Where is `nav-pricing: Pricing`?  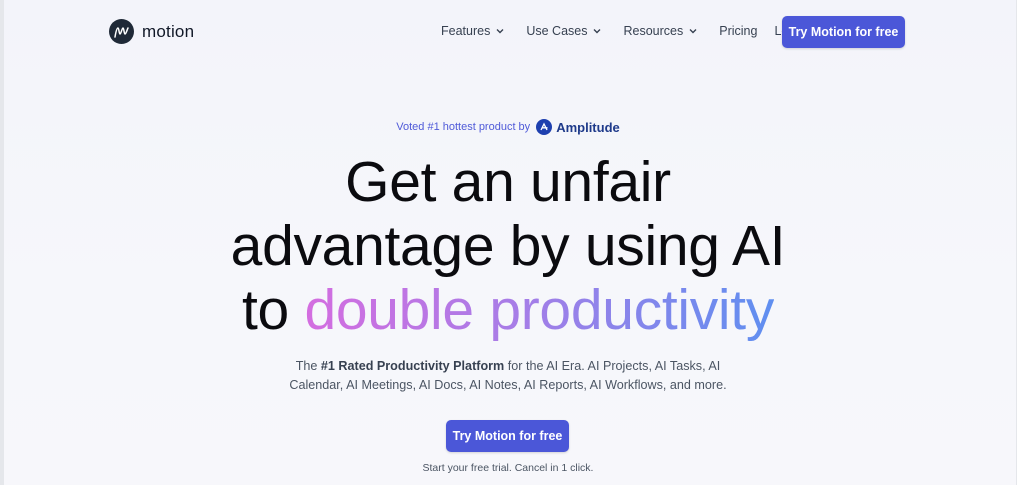 nav-pricing: Pricing is located at coordinates (738, 31).